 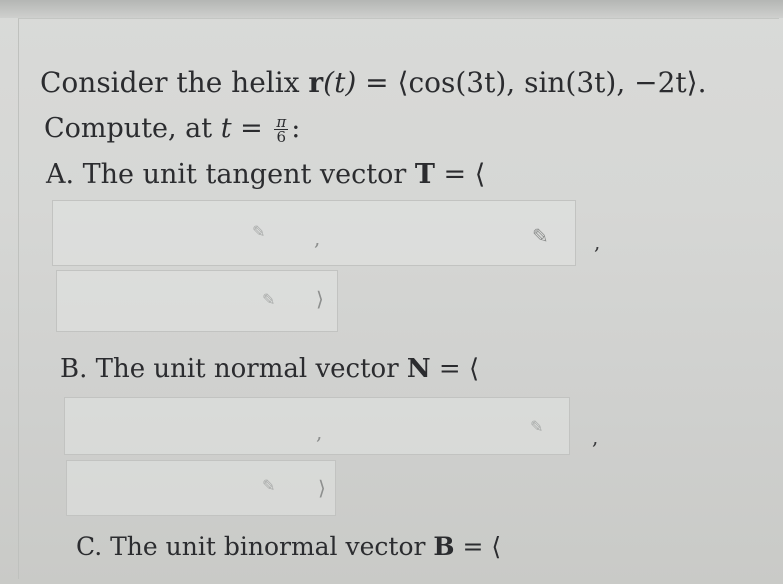 What do you see at coordinates (251, 128) in the screenshot?
I see `compute-equals: =` at bounding box center [251, 128].